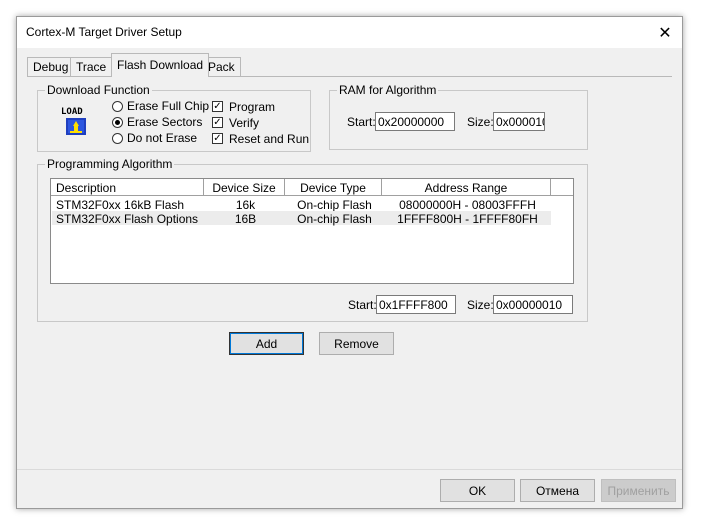  Describe the element at coordinates (362, 305) in the screenshot. I see `algo-start-label: Start:` at that location.